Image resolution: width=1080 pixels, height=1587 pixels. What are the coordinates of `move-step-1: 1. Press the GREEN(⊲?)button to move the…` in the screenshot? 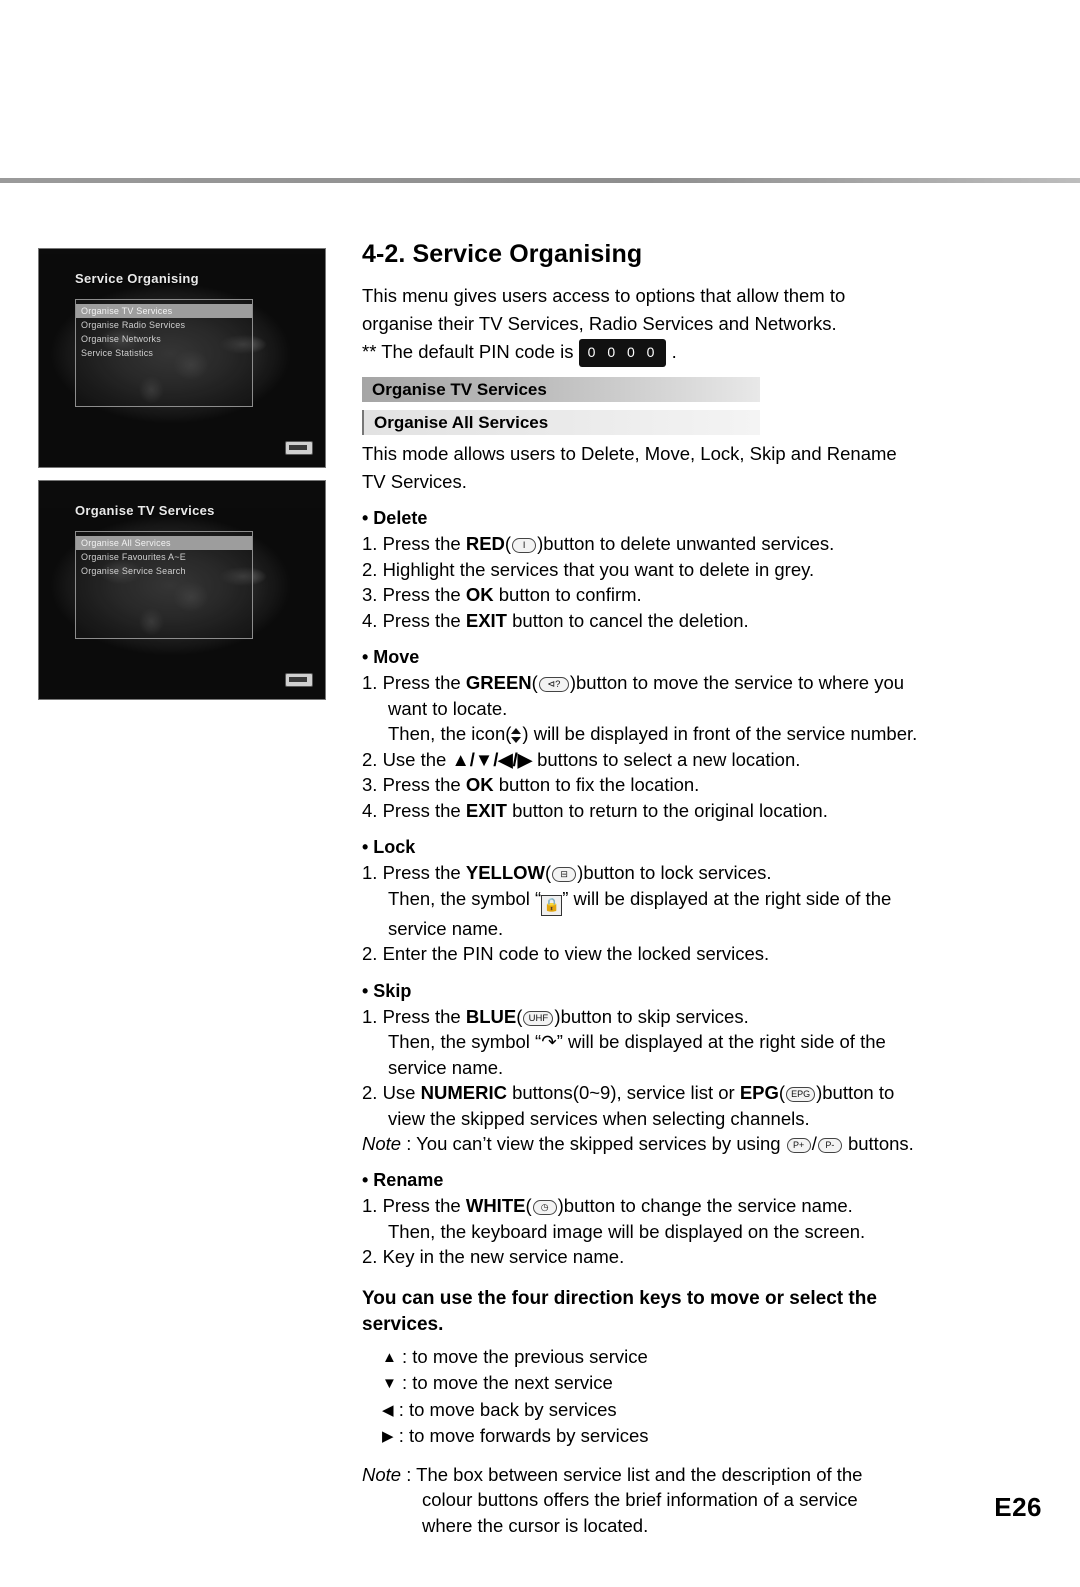 It's located at (692, 708).